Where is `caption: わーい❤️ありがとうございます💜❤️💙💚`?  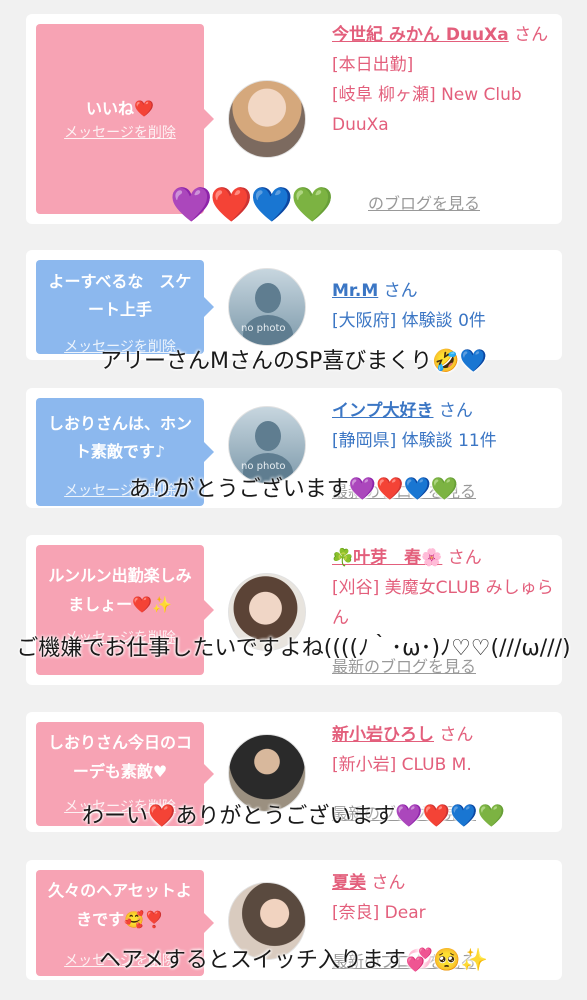 caption: わーい❤️ありがとうございます💜❤️💙💚 is located at coordinates (293, 816).